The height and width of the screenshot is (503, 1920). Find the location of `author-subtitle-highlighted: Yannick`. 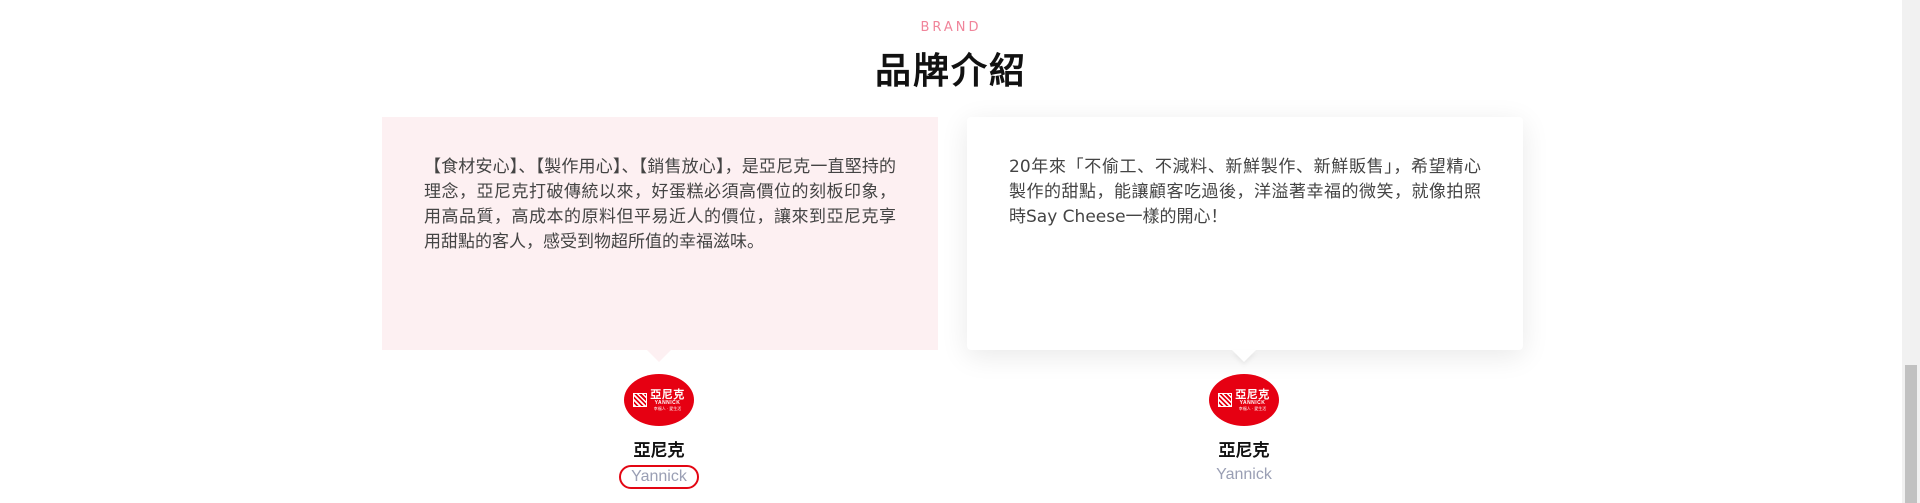

author-subtitle-highlighted: Yannick is located at coordinates (659, 477).